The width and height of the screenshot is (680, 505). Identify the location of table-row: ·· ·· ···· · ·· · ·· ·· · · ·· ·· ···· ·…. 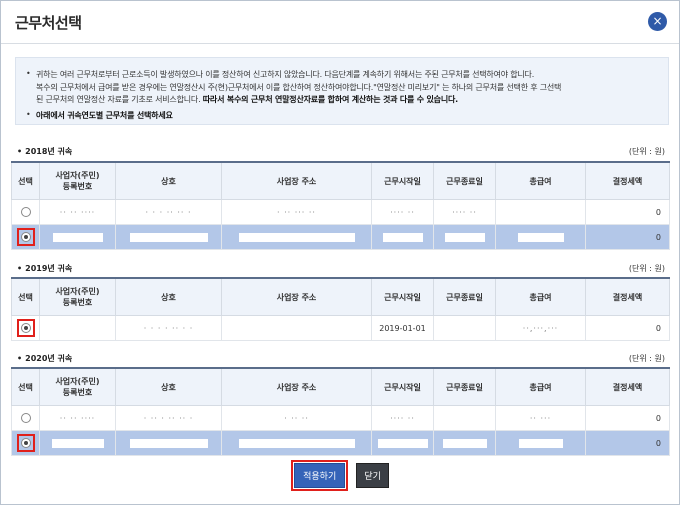
(340, 418).